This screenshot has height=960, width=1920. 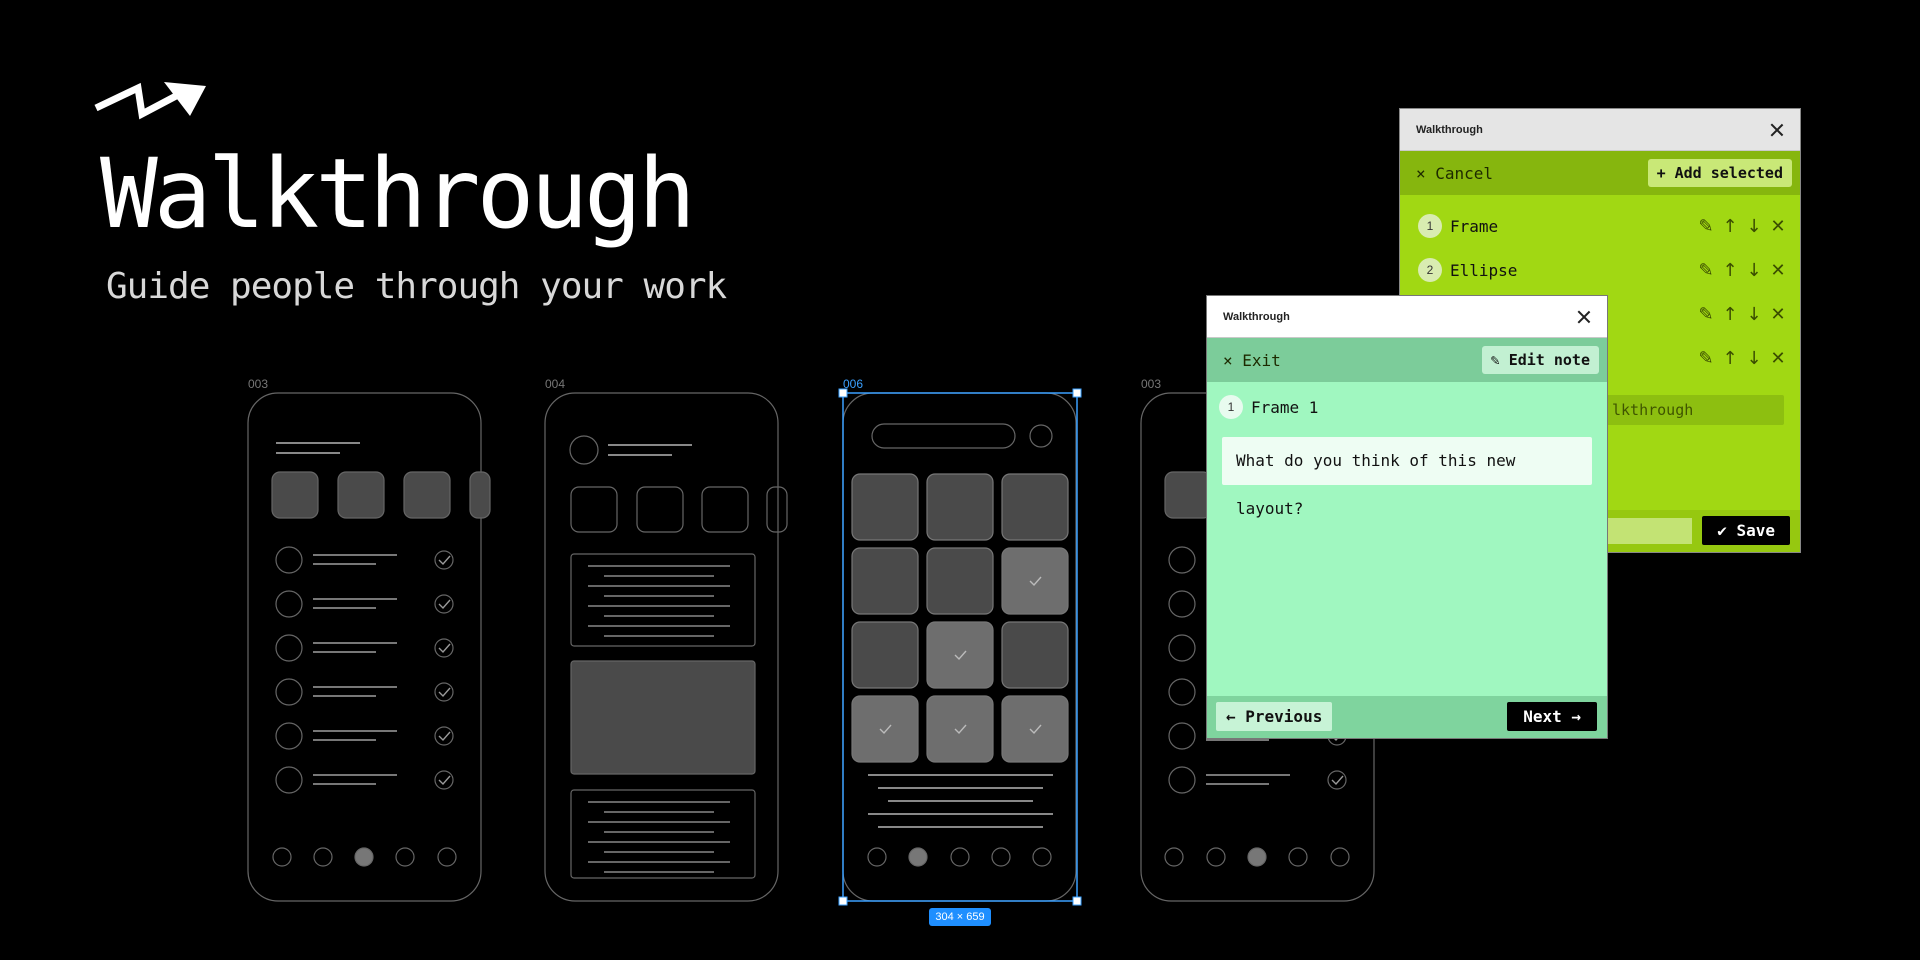 What do you see at coordinates (1430, 270) in the screenshot?
I see `step-number: 2` at bounding box center [1430, 270].